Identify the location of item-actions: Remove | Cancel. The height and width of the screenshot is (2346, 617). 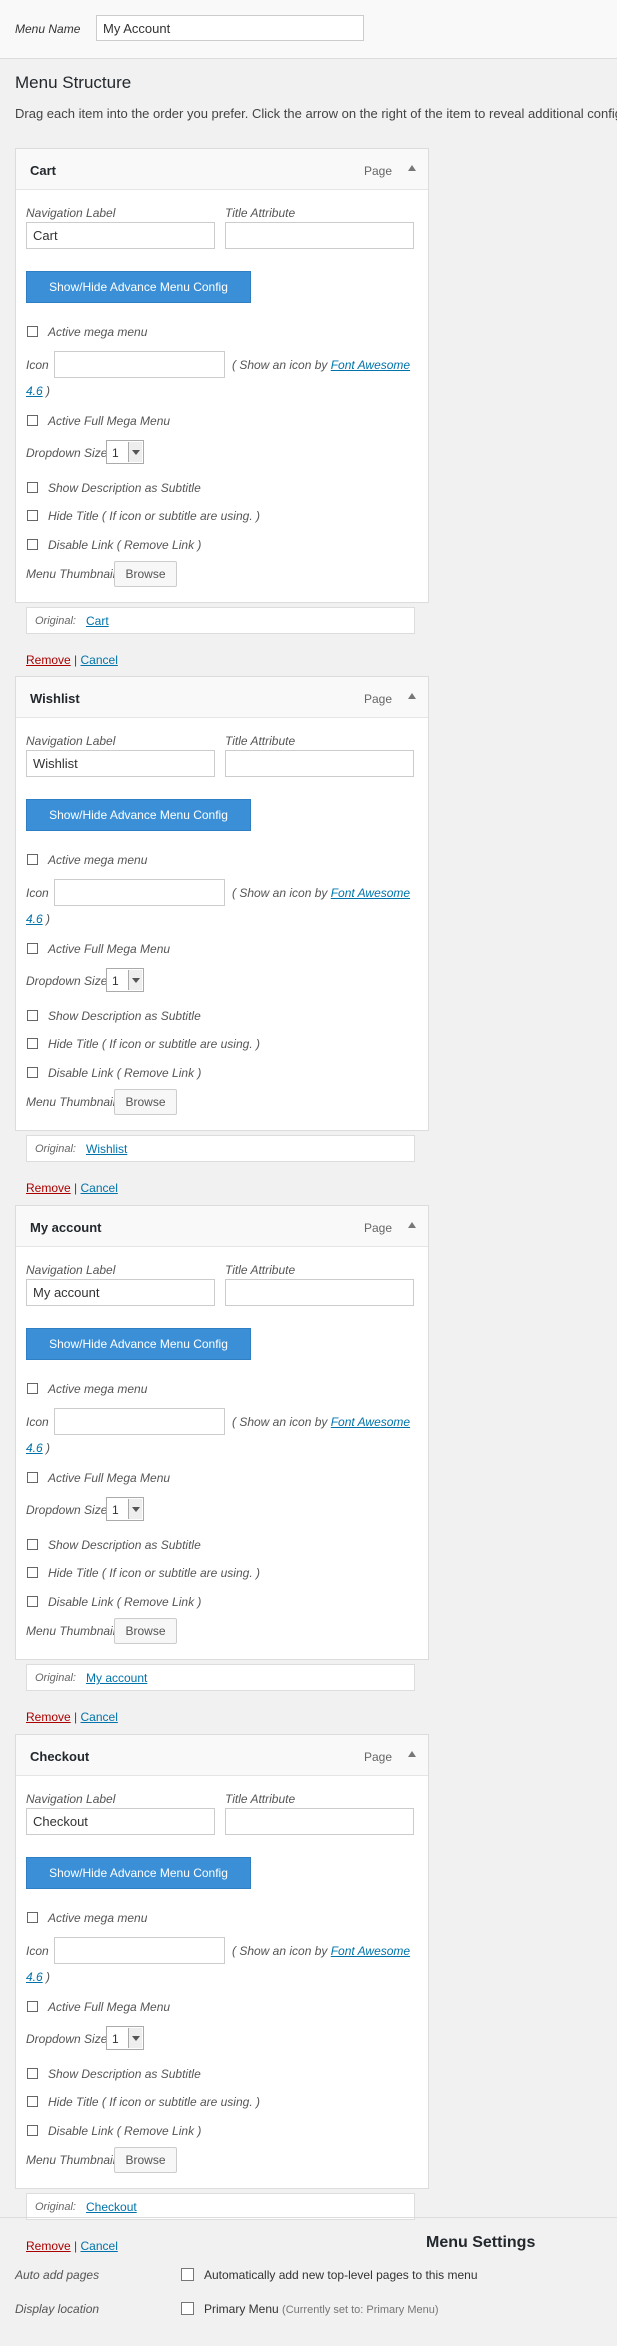
(72, 2246).